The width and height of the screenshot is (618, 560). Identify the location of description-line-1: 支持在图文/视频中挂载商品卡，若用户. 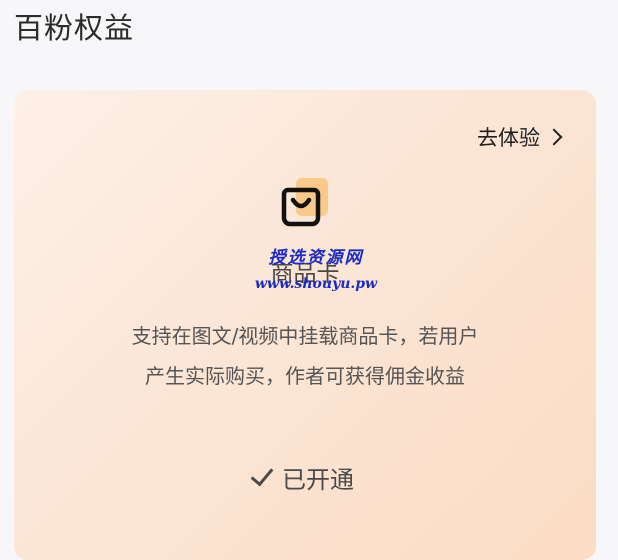
(305, 336).